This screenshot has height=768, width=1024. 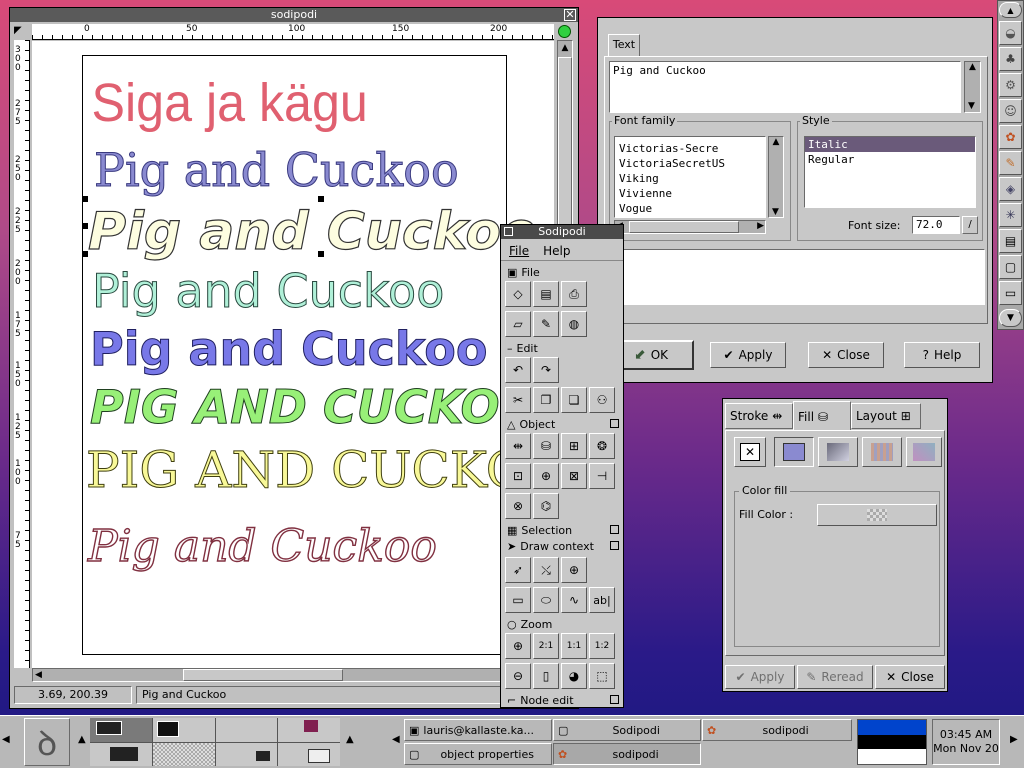 What do you see at coordinates (748, 355) in the screenshot?
I see `apply-button: ✔ Apply` at bounding box center [748, 355].